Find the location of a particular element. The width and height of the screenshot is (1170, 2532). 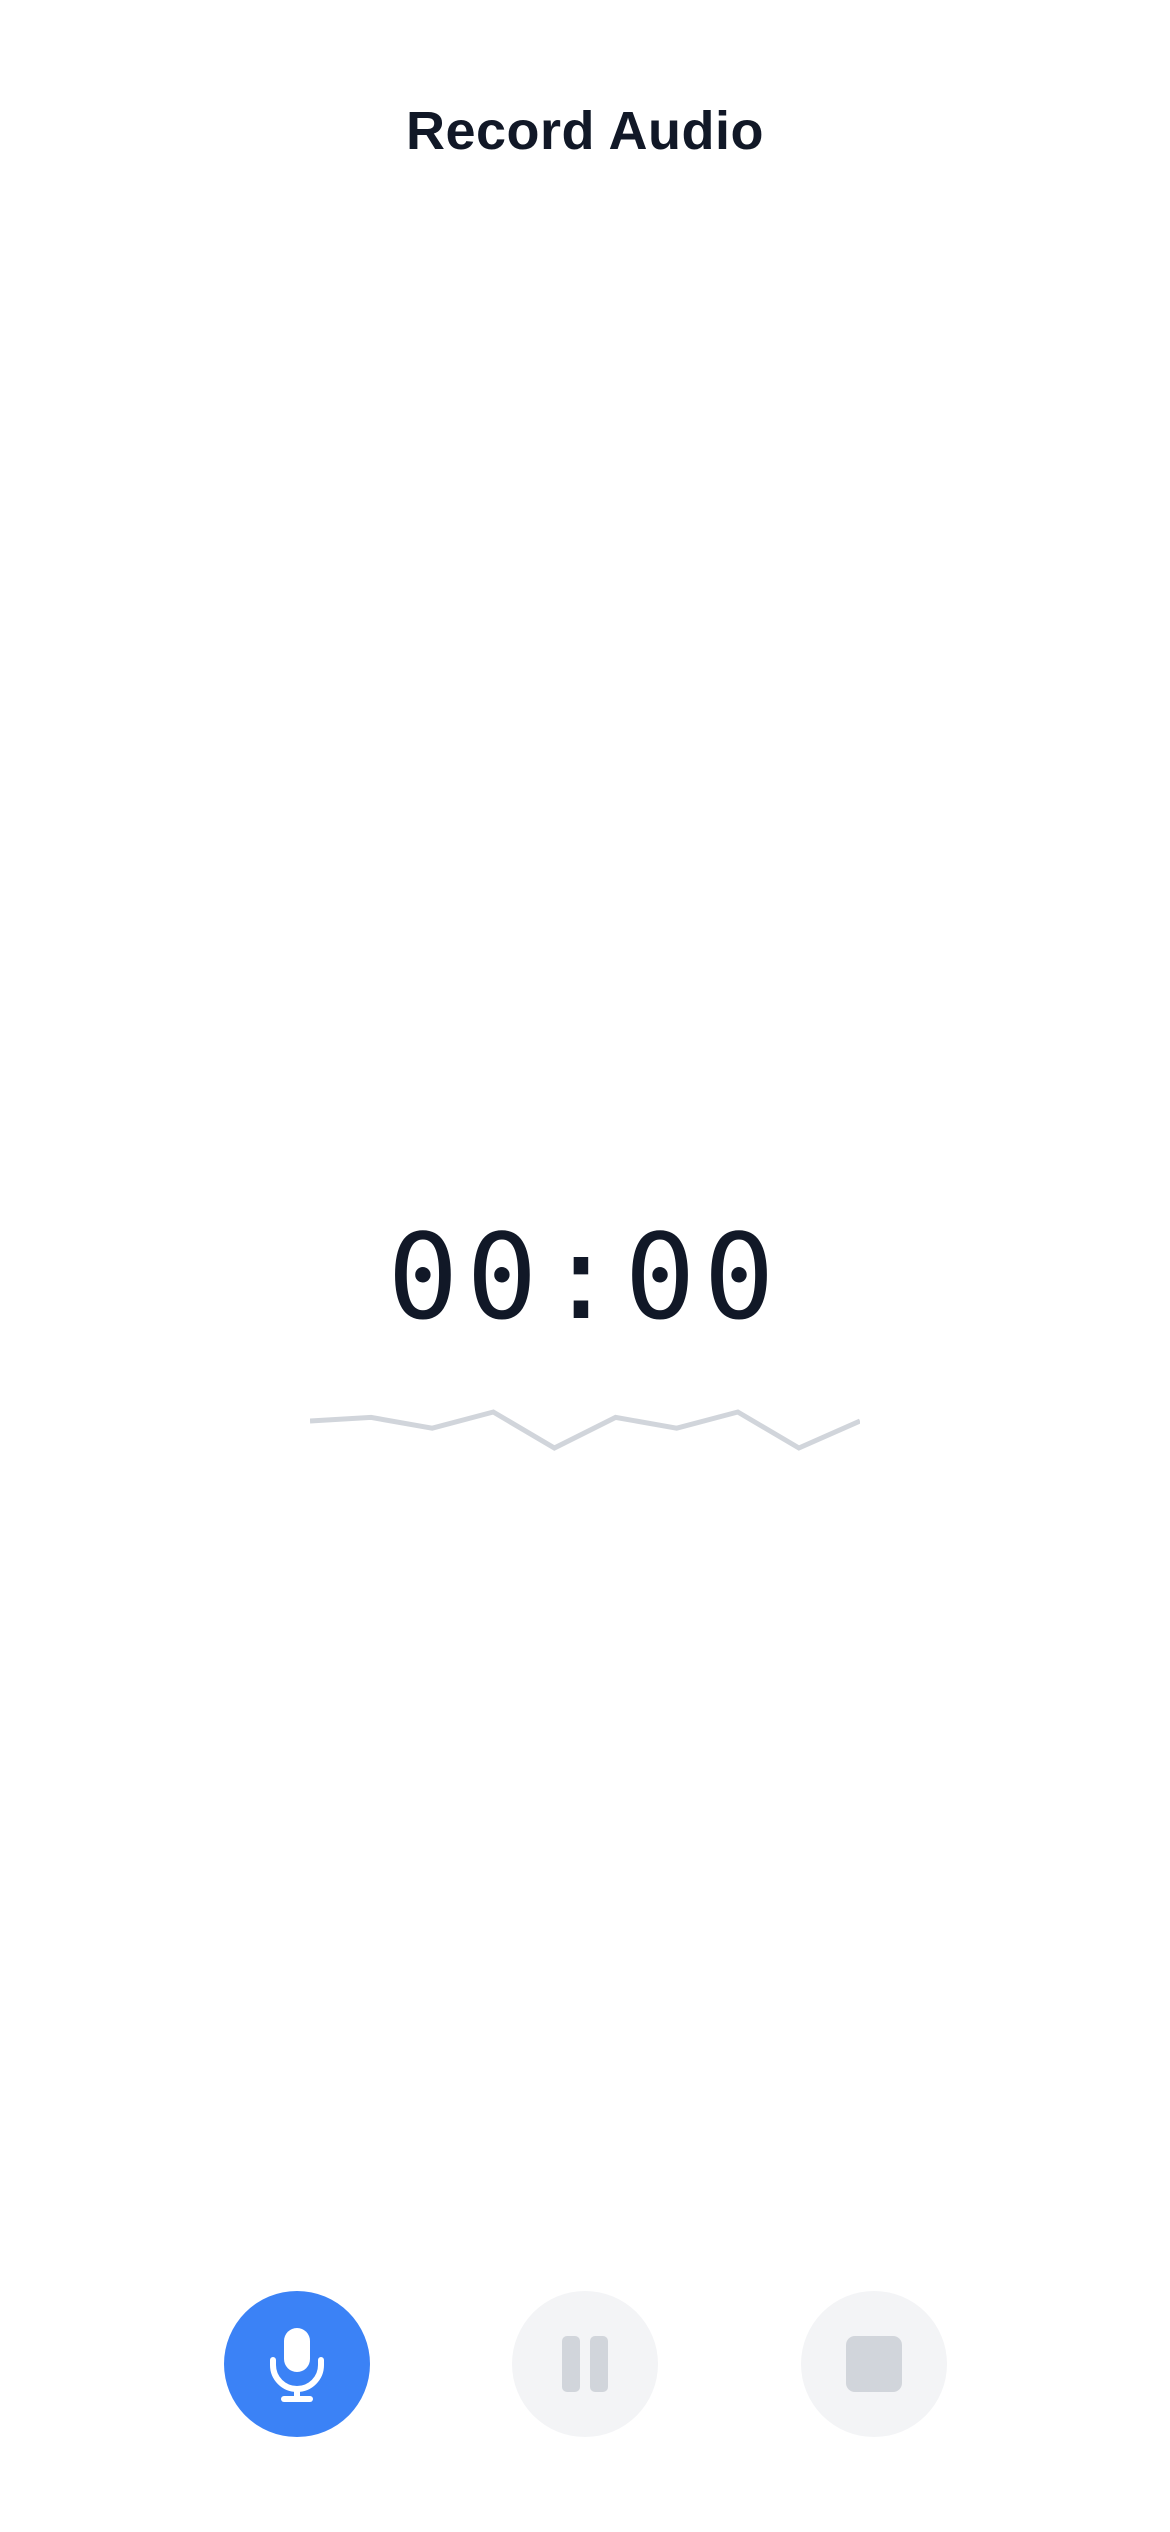

pause-button is located at coordinates (585, 2364).